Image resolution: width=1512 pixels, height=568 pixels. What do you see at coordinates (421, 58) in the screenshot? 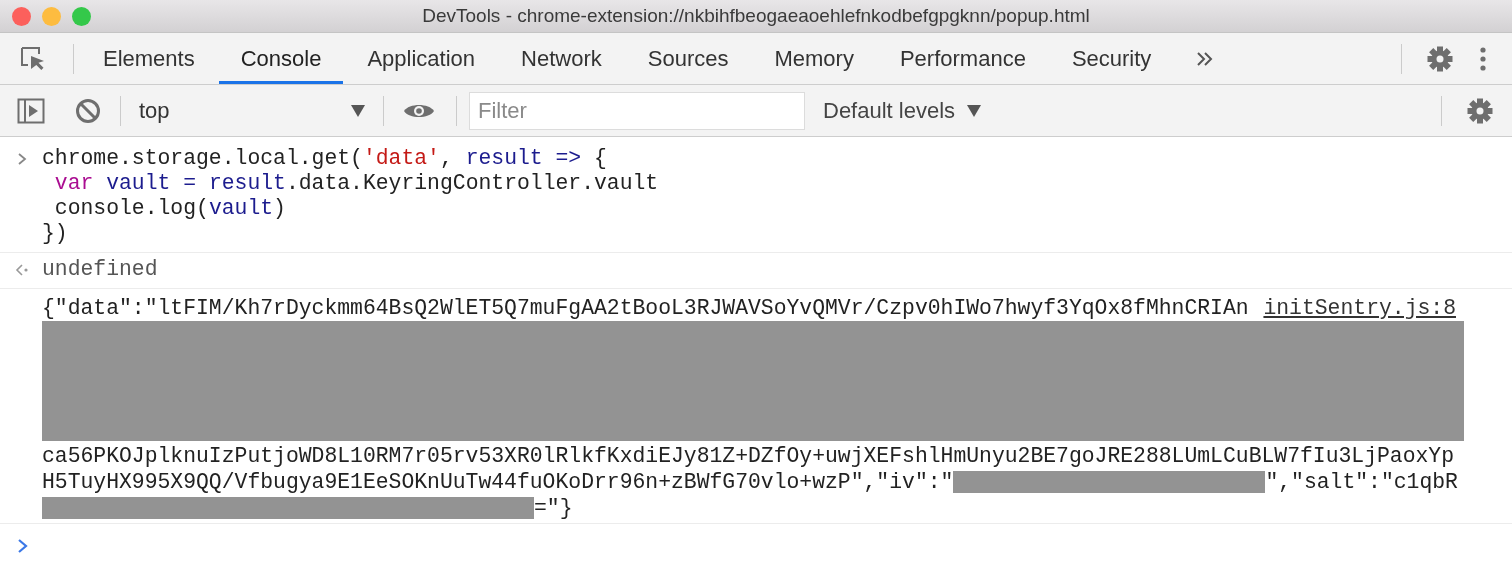
I see `tab: Application` at bounding box center [421, 58].